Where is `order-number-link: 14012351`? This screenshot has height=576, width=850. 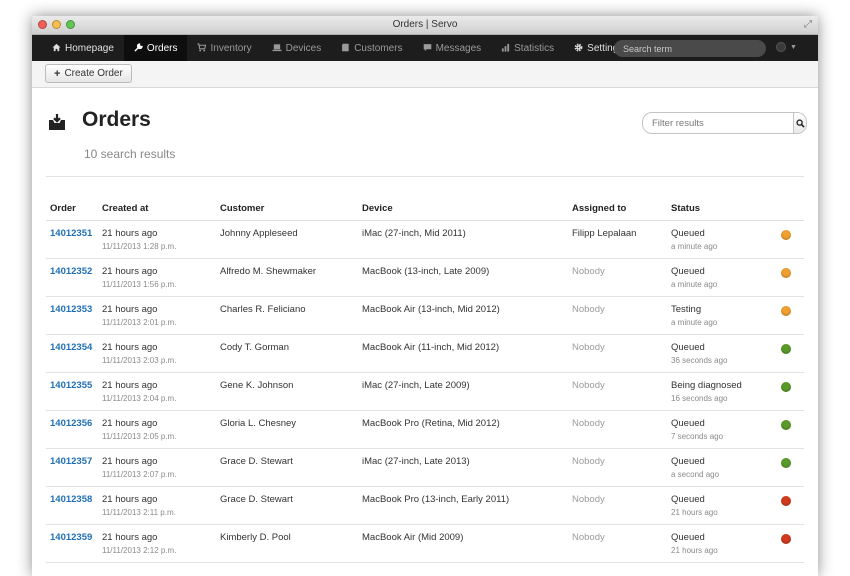
order-number-link: 14012351 is located at coordinates (71, 233).